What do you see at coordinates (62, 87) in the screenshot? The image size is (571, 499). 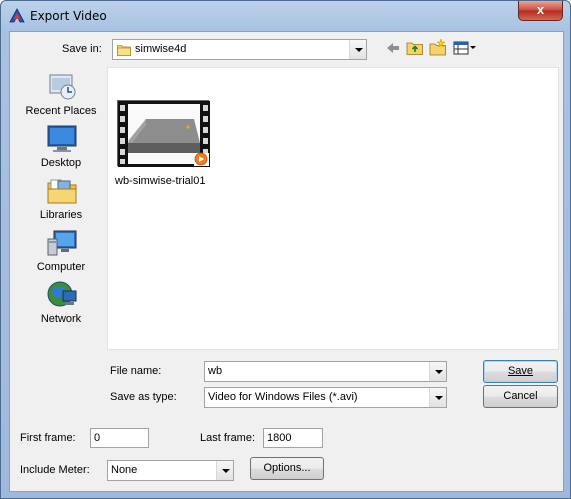 I see `recent-places-icon` at bounding box center [62, 87].